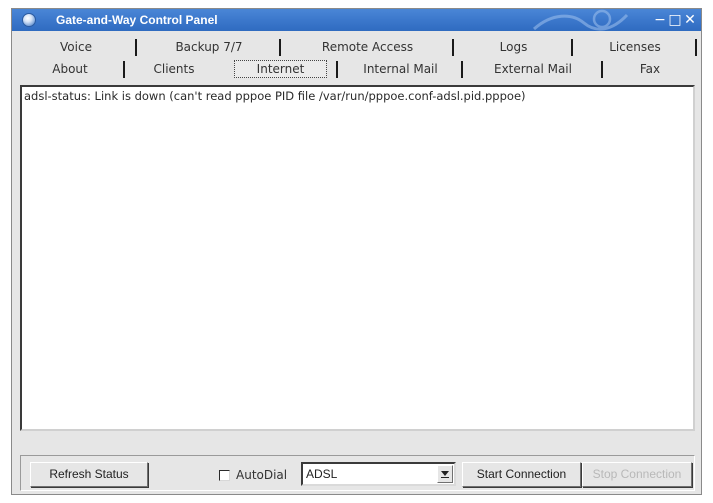  Describe the element at coordinates (445, 474) in the screenshot. I see `chevron-down-icon` at that location.